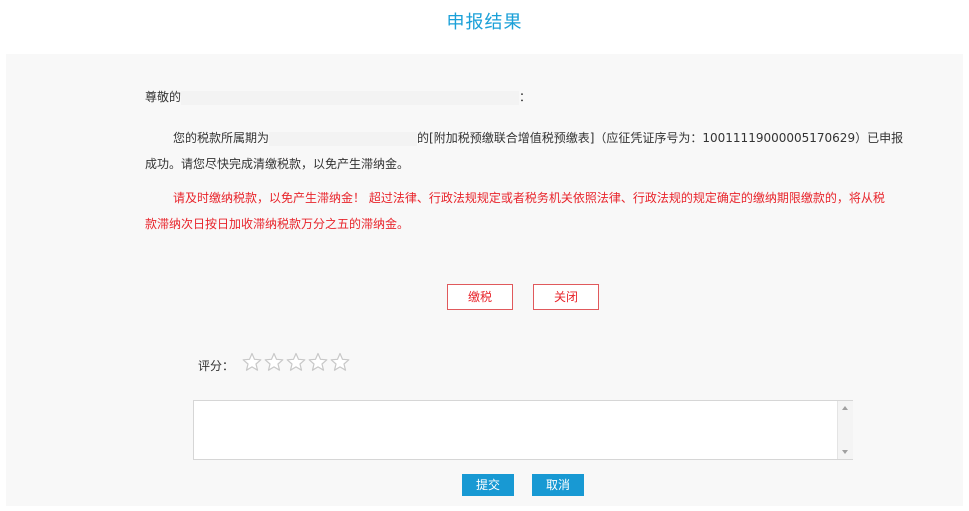 This screenshot has height=511, width=969. I want to click on pay-tax-button: 缴税, so click(480, 297).